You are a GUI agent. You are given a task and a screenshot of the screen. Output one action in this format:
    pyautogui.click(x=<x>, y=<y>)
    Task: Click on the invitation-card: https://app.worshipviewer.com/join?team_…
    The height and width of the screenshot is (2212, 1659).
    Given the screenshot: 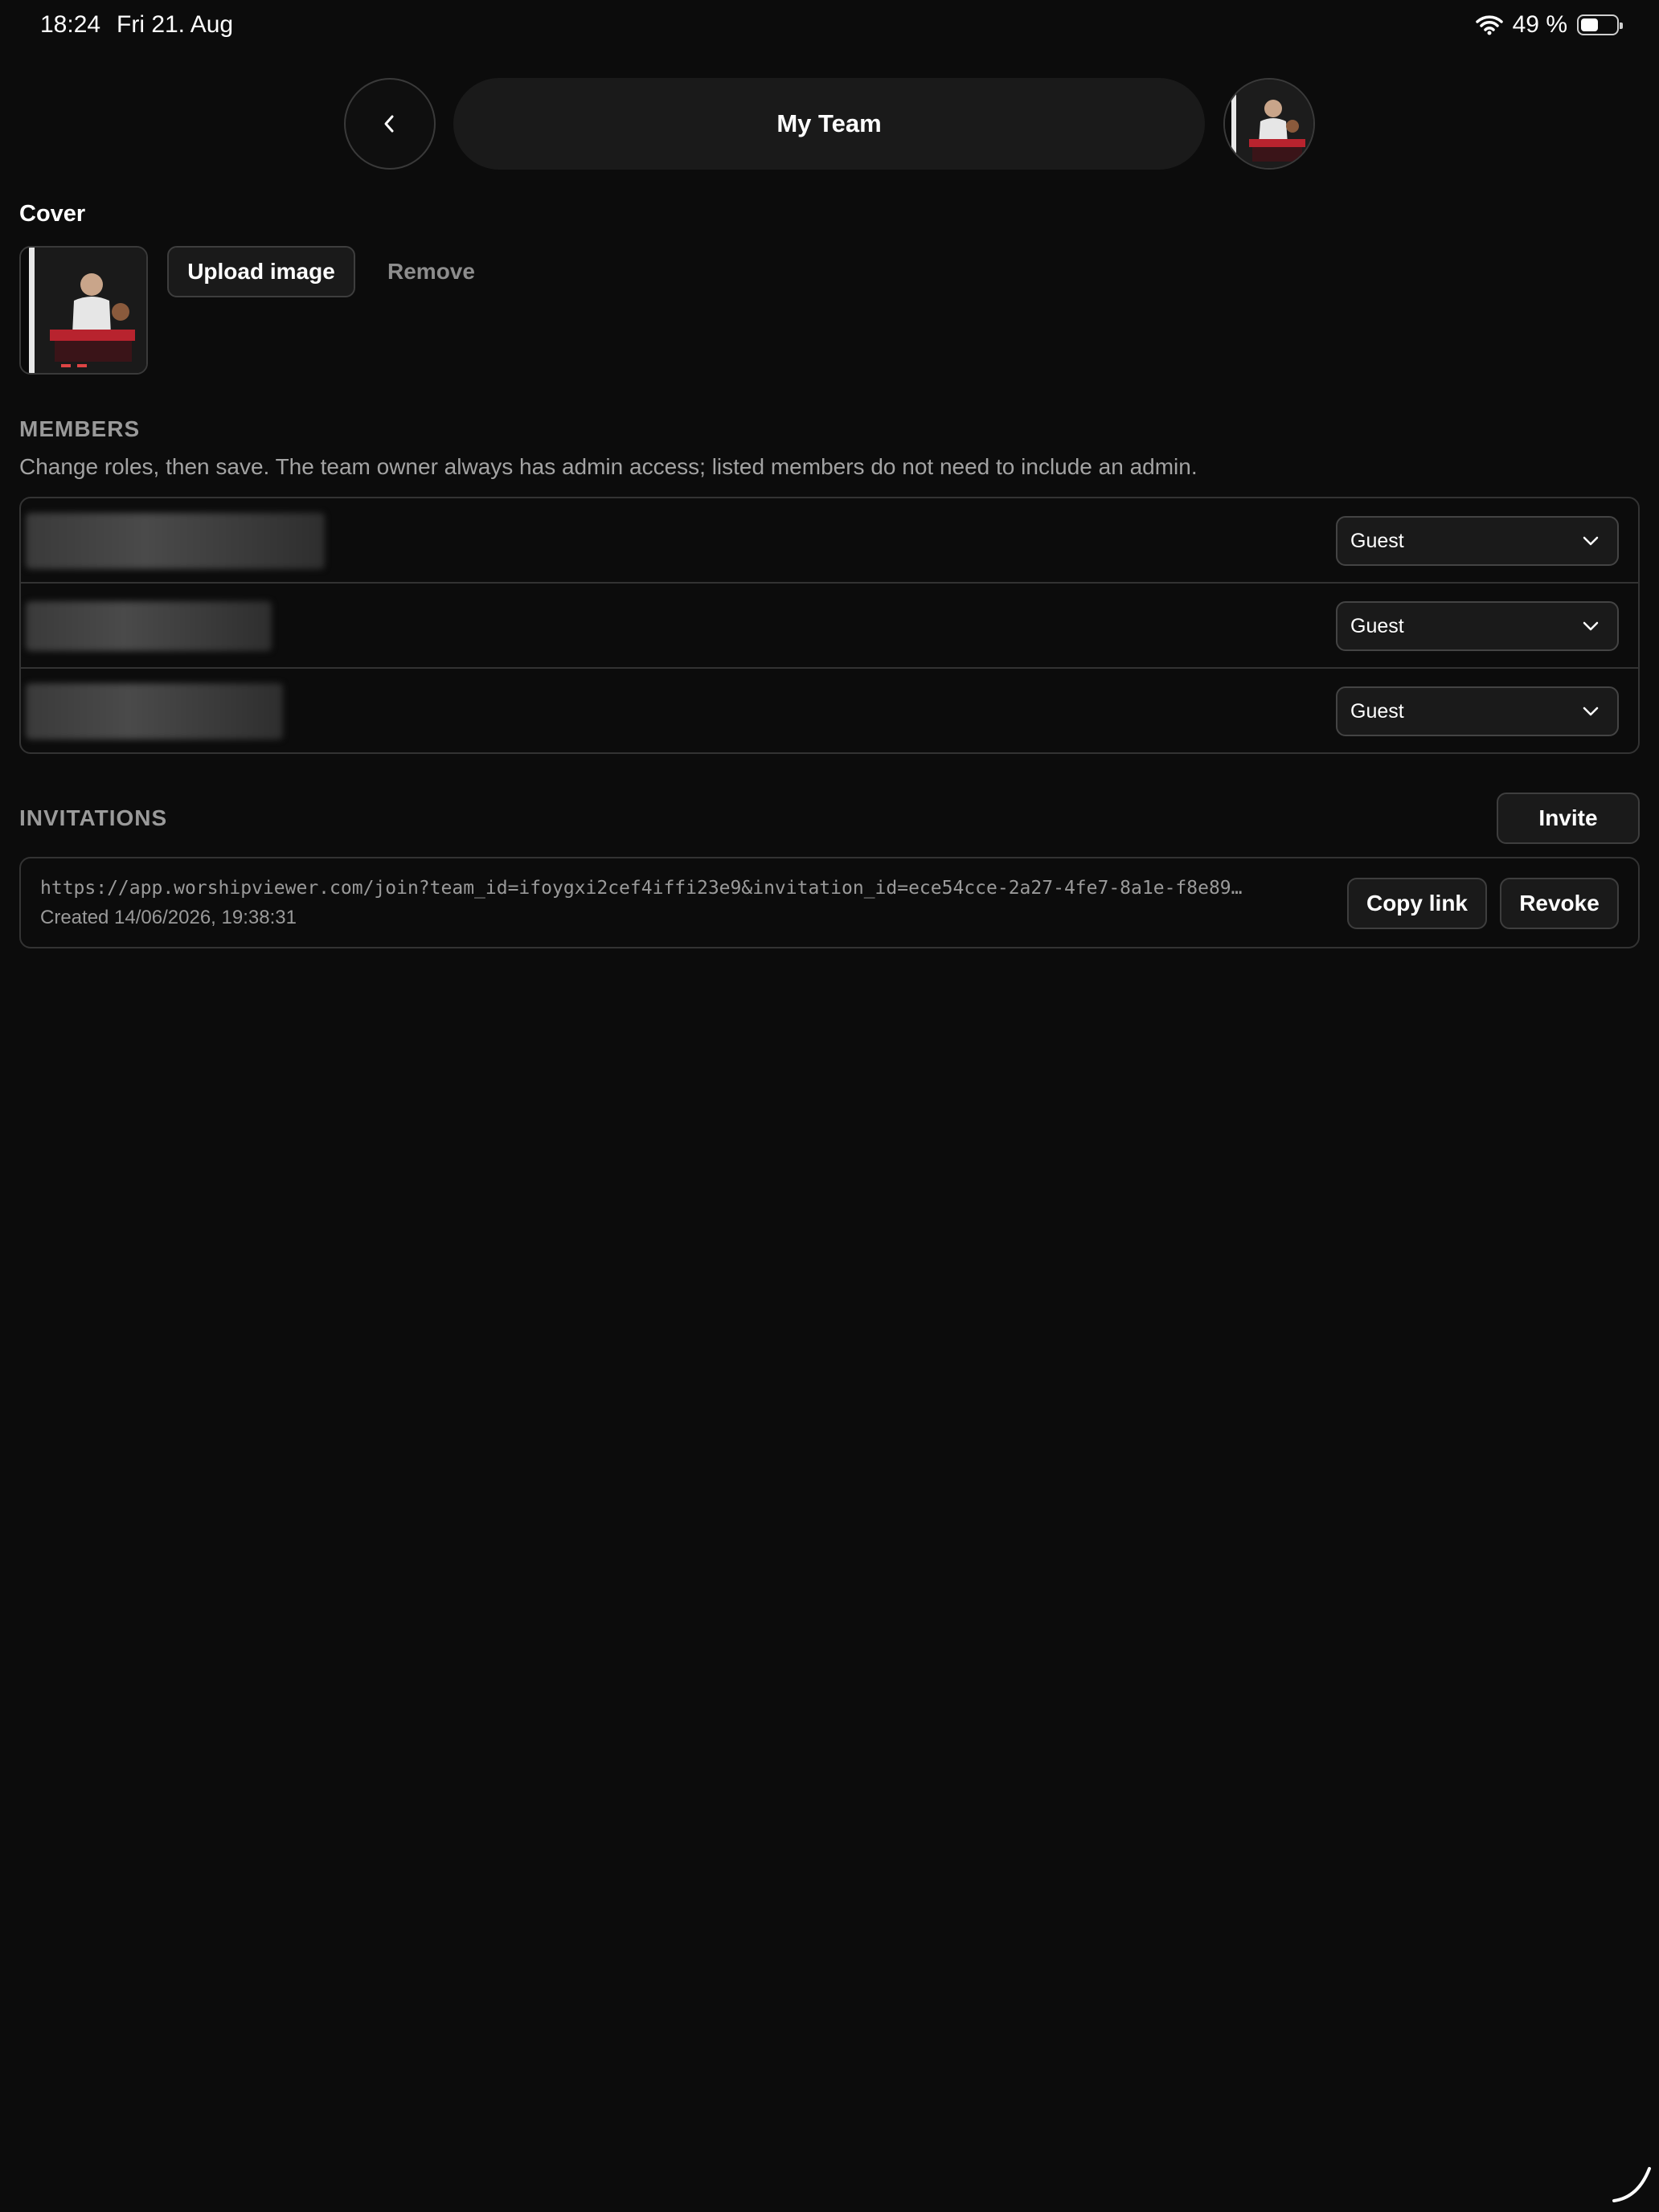 What is the action you would take?
    pyautogui.click(x=829, y=903)
    